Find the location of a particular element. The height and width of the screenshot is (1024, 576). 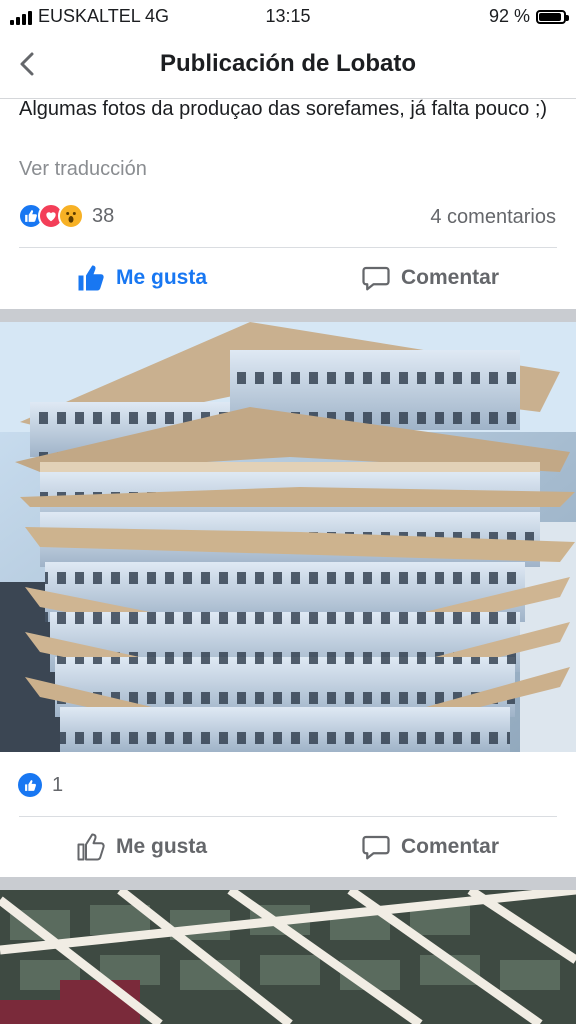

battery-fill is located at coordinates (550, 16).